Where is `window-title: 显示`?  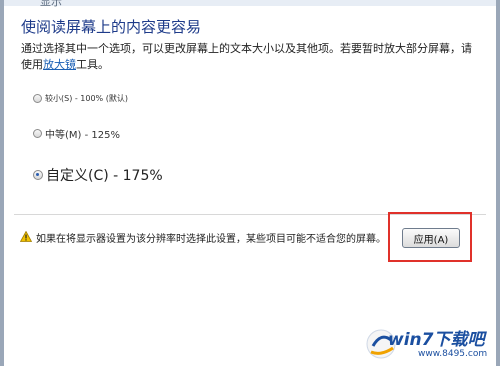
window-title: 显示 is located at coordinates (51, 4).